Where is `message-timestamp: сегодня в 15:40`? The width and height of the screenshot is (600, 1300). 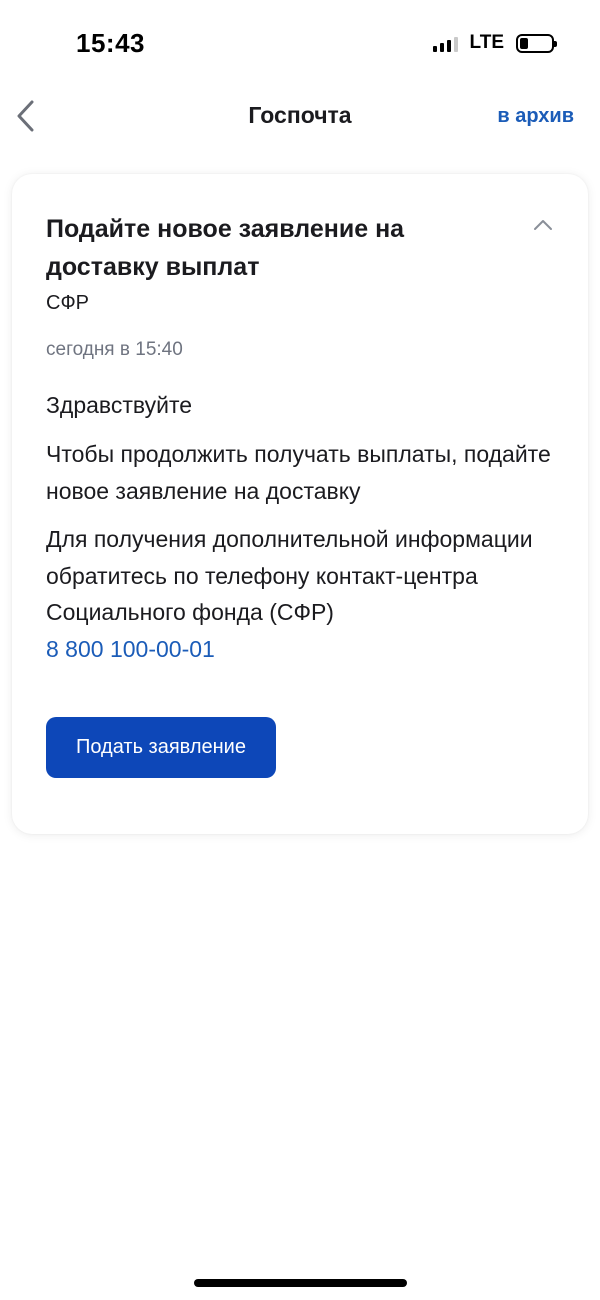
message-timestamp: сегодня в 15:40 is located at coordinates (114, 349).